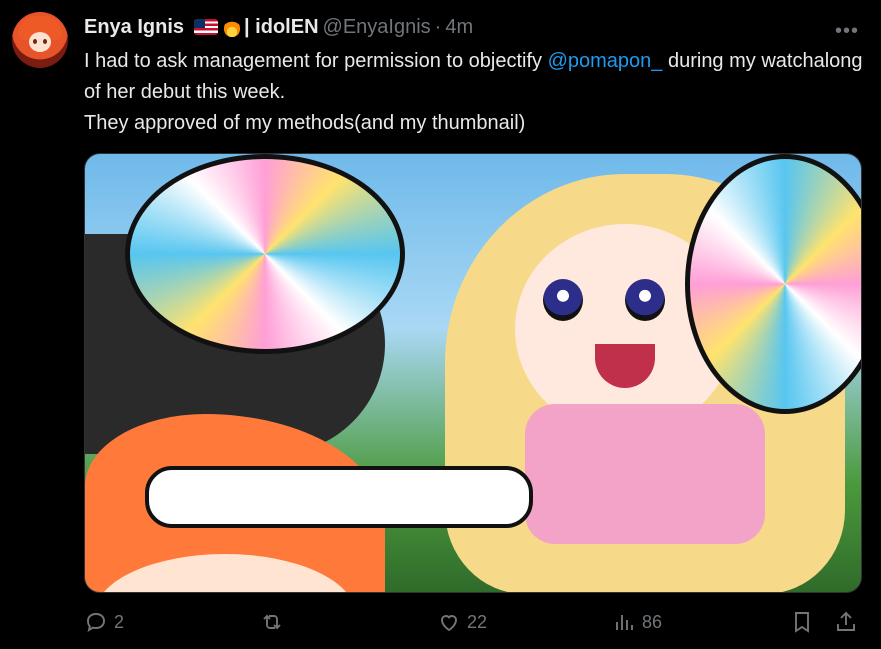 This screenshot has height=649, width=881. What do you see at coordinates (847, 31) in the screenshot?
I see `more-icon: •••` at bounding box center [847, 31].